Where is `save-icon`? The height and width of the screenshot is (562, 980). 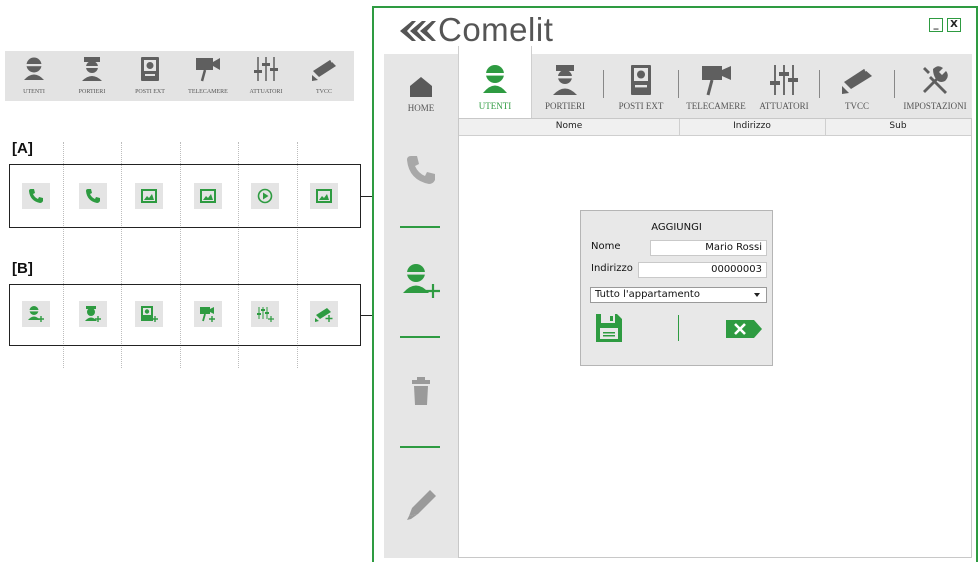
save-icon is located at coordinates (609, 328).